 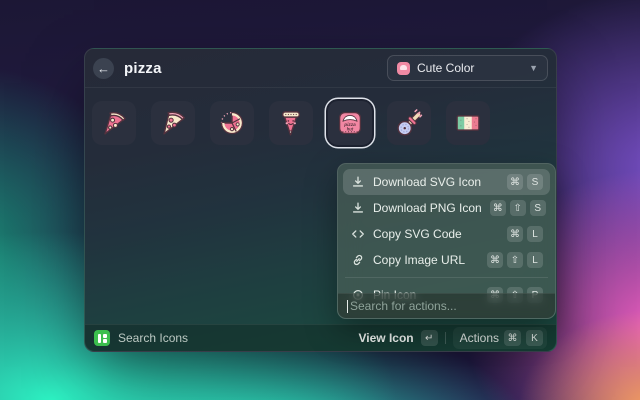 I want to click on action-item-copy-image-url: Copy Image URL ⌘ ⇧ L, so click(x=446, y=260).